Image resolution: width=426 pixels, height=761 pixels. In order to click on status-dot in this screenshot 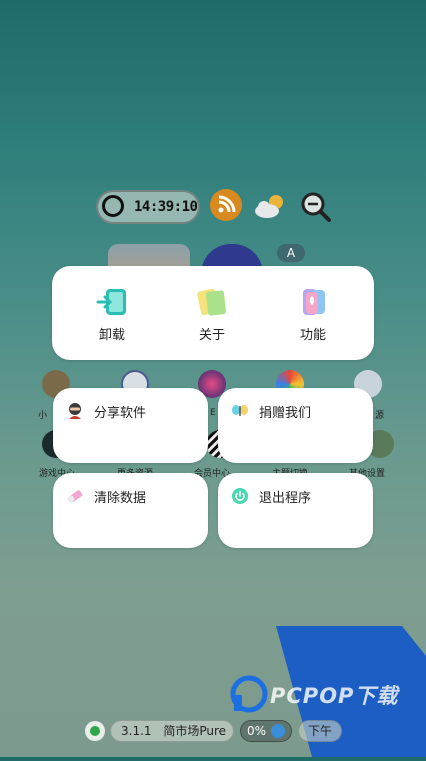, I will do `click(95, 731)`.